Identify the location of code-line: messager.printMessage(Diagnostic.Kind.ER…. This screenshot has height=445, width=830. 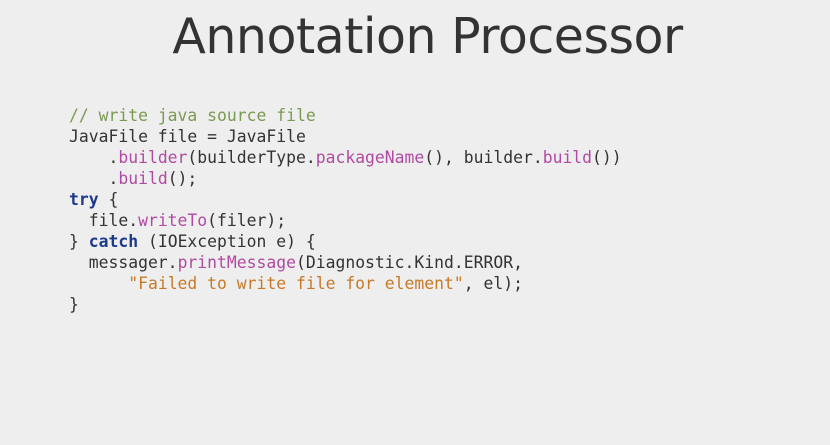
(345, 262).